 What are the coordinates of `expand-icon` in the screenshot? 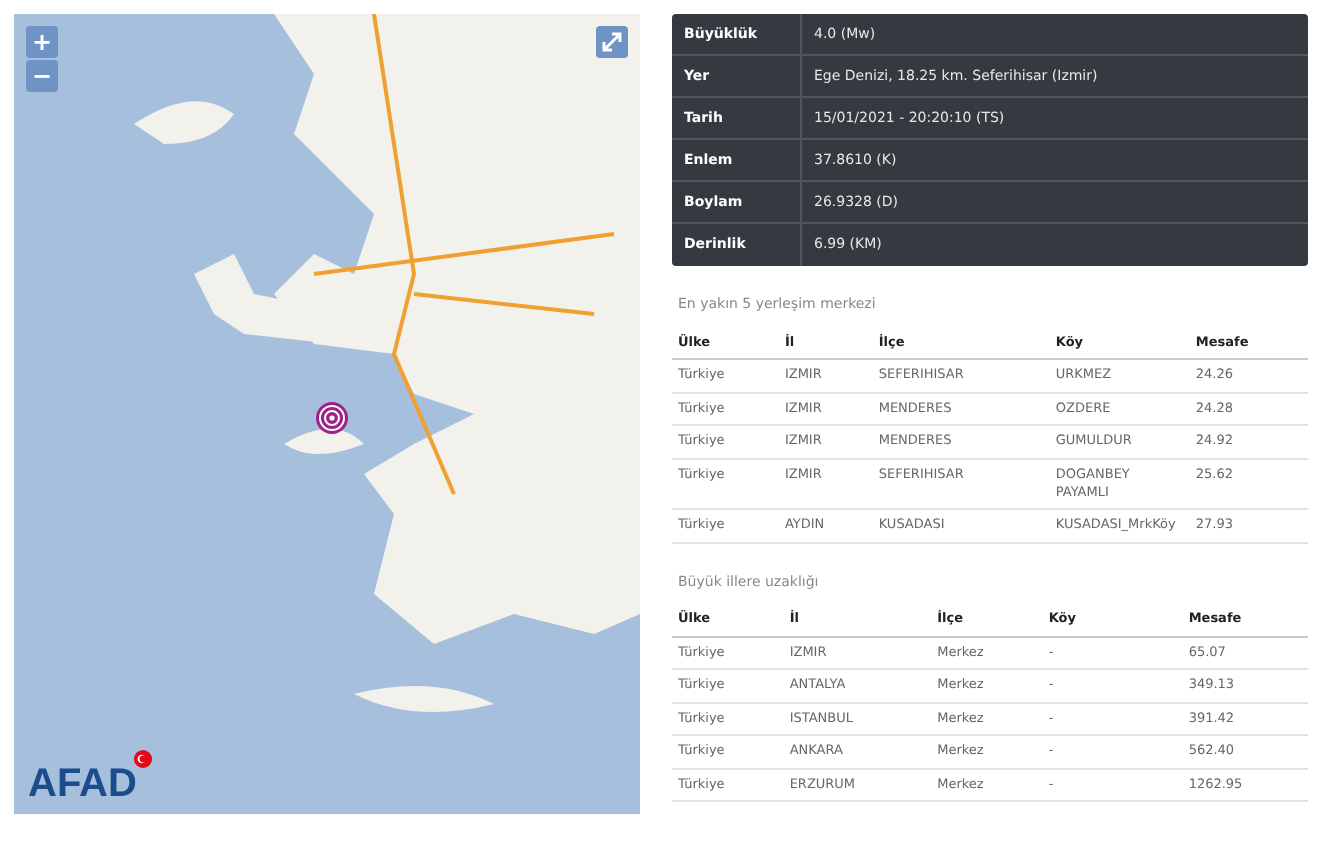 It's located at (612, 42).